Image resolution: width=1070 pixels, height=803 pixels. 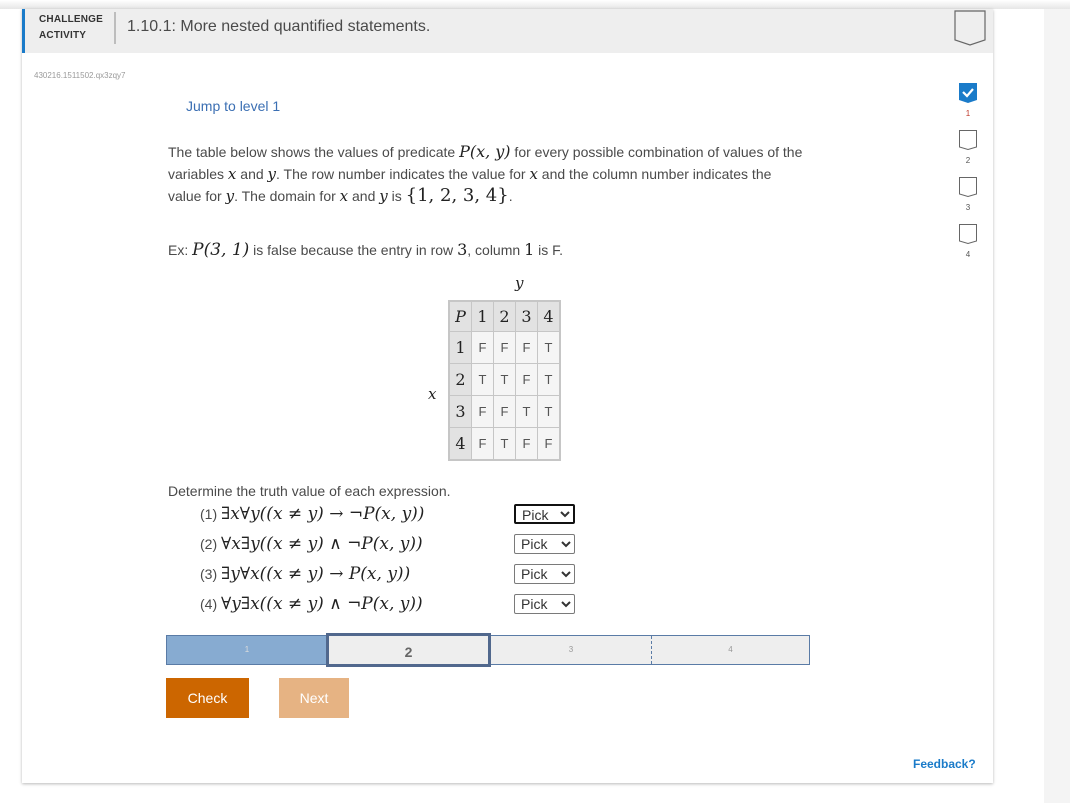 I want to click on progress-segment: 4, so click(x=730, y=650).